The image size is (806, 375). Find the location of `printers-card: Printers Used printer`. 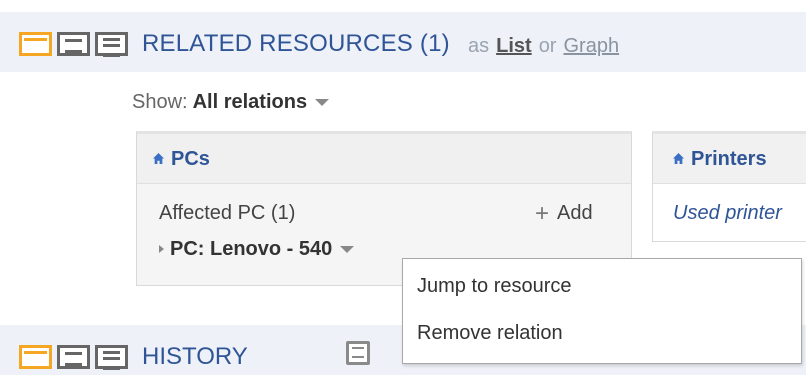

printers-card: Printers Used printer is located at coordinates (729, 186).